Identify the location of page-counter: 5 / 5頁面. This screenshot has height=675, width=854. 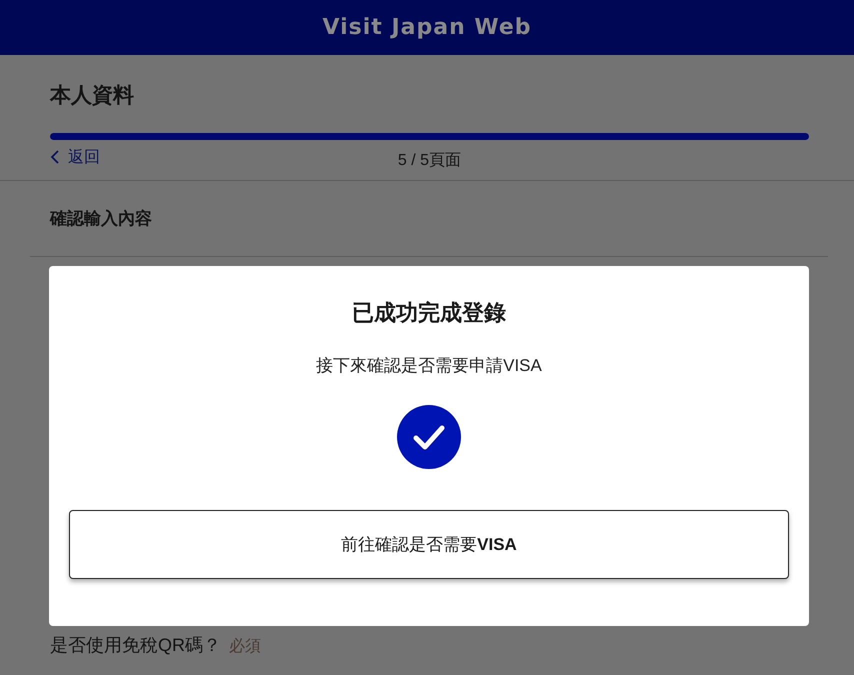
(430, 160).